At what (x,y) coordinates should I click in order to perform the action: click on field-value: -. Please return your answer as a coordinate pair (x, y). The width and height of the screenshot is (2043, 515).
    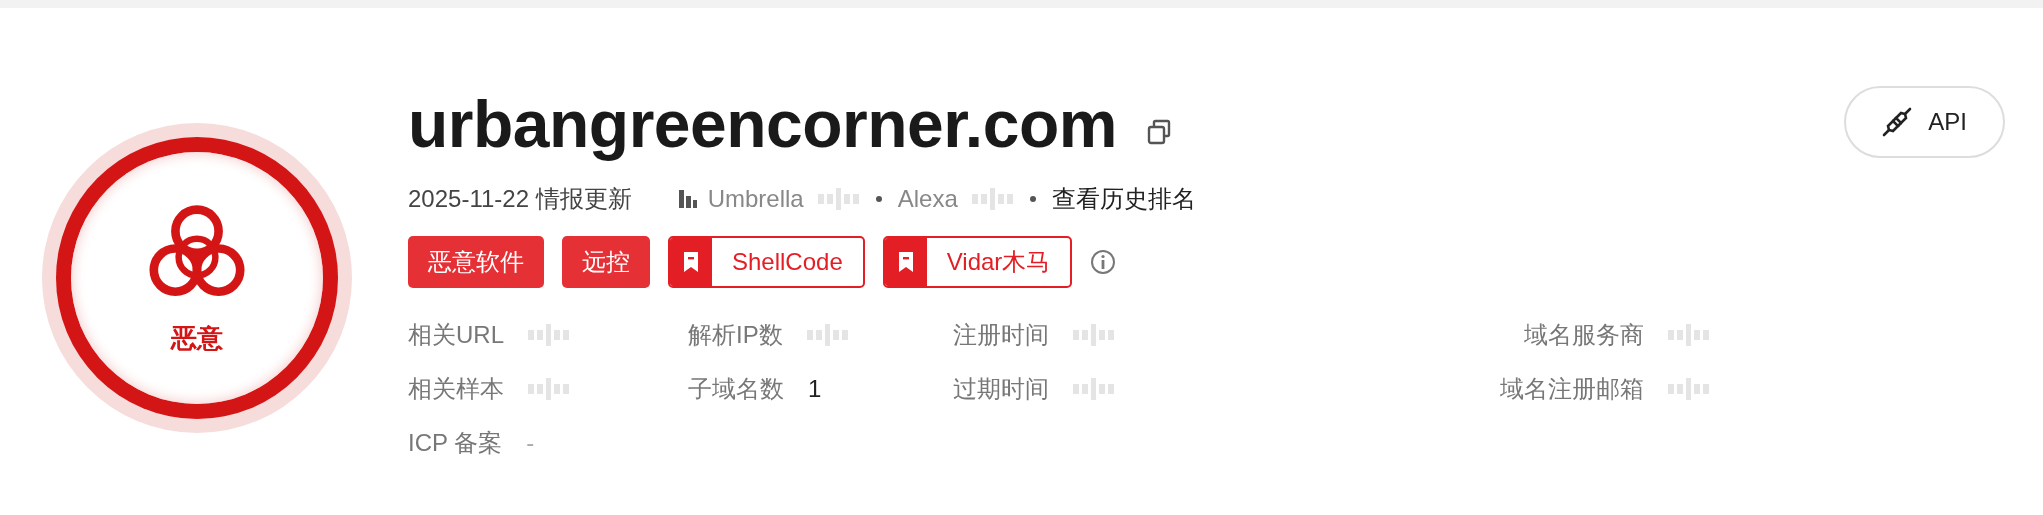
    Looking at the image, I should click on (530, 443).